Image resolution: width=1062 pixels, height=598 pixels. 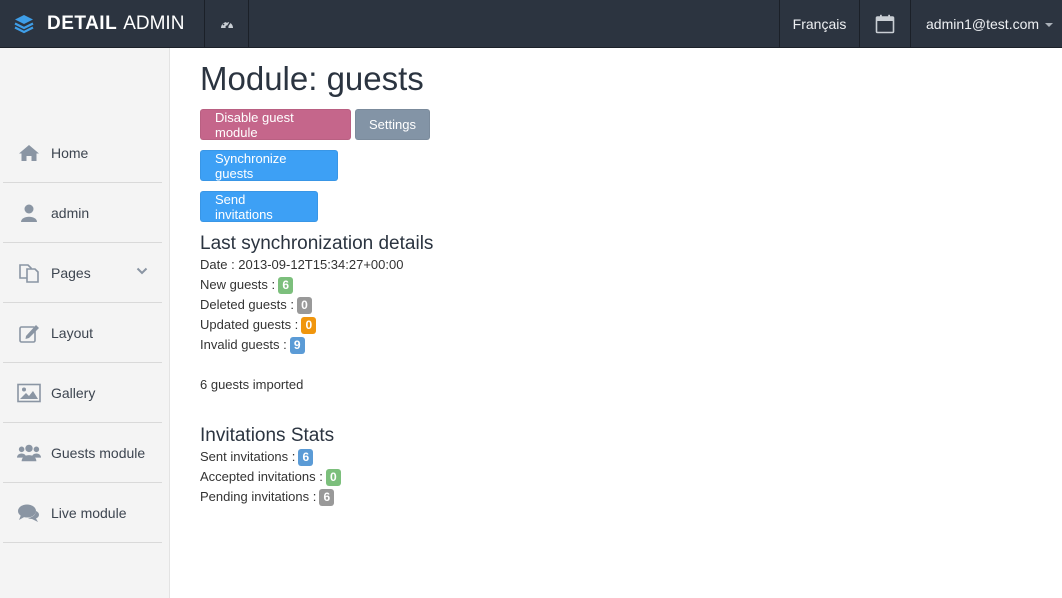 I want to click on edit-icon, so click(x=29, y=333).